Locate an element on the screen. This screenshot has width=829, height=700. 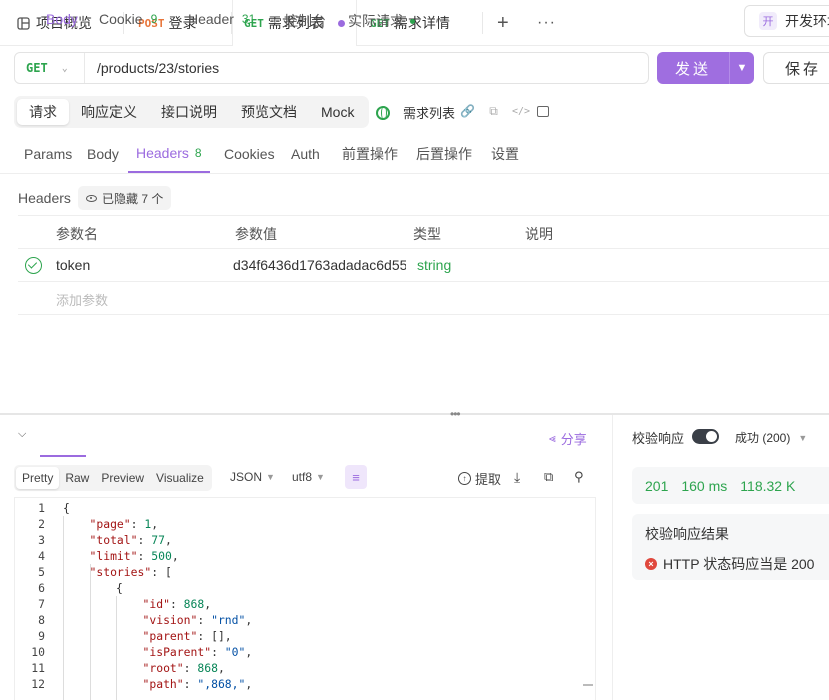
share-button: ⪡ 分享 is located at coordinates (568, 438).